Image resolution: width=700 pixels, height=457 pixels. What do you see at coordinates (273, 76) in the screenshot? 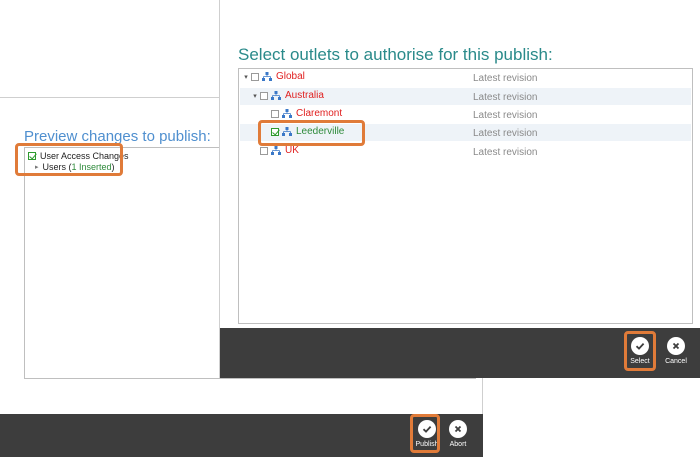
I see `outlet-row-global: ▾ Global` at bounding box center [273, 76].